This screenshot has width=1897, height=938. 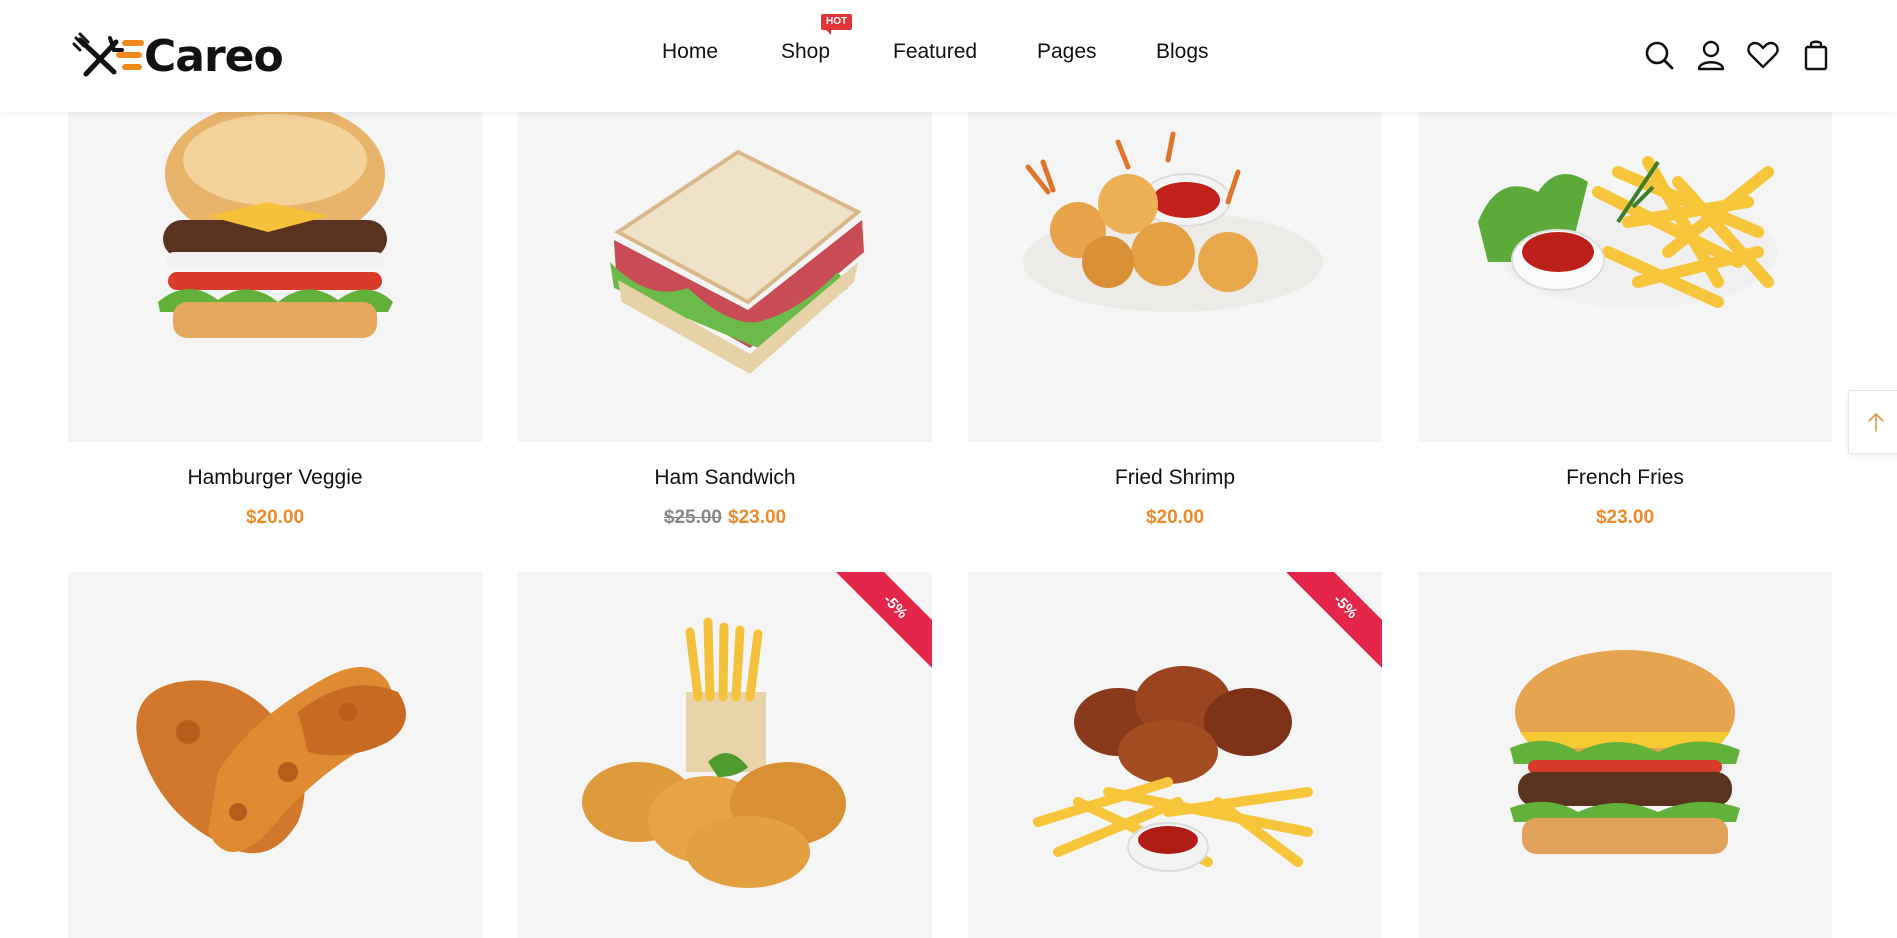 I want to click on fried-chicken-image, so click(x=271, y=760).